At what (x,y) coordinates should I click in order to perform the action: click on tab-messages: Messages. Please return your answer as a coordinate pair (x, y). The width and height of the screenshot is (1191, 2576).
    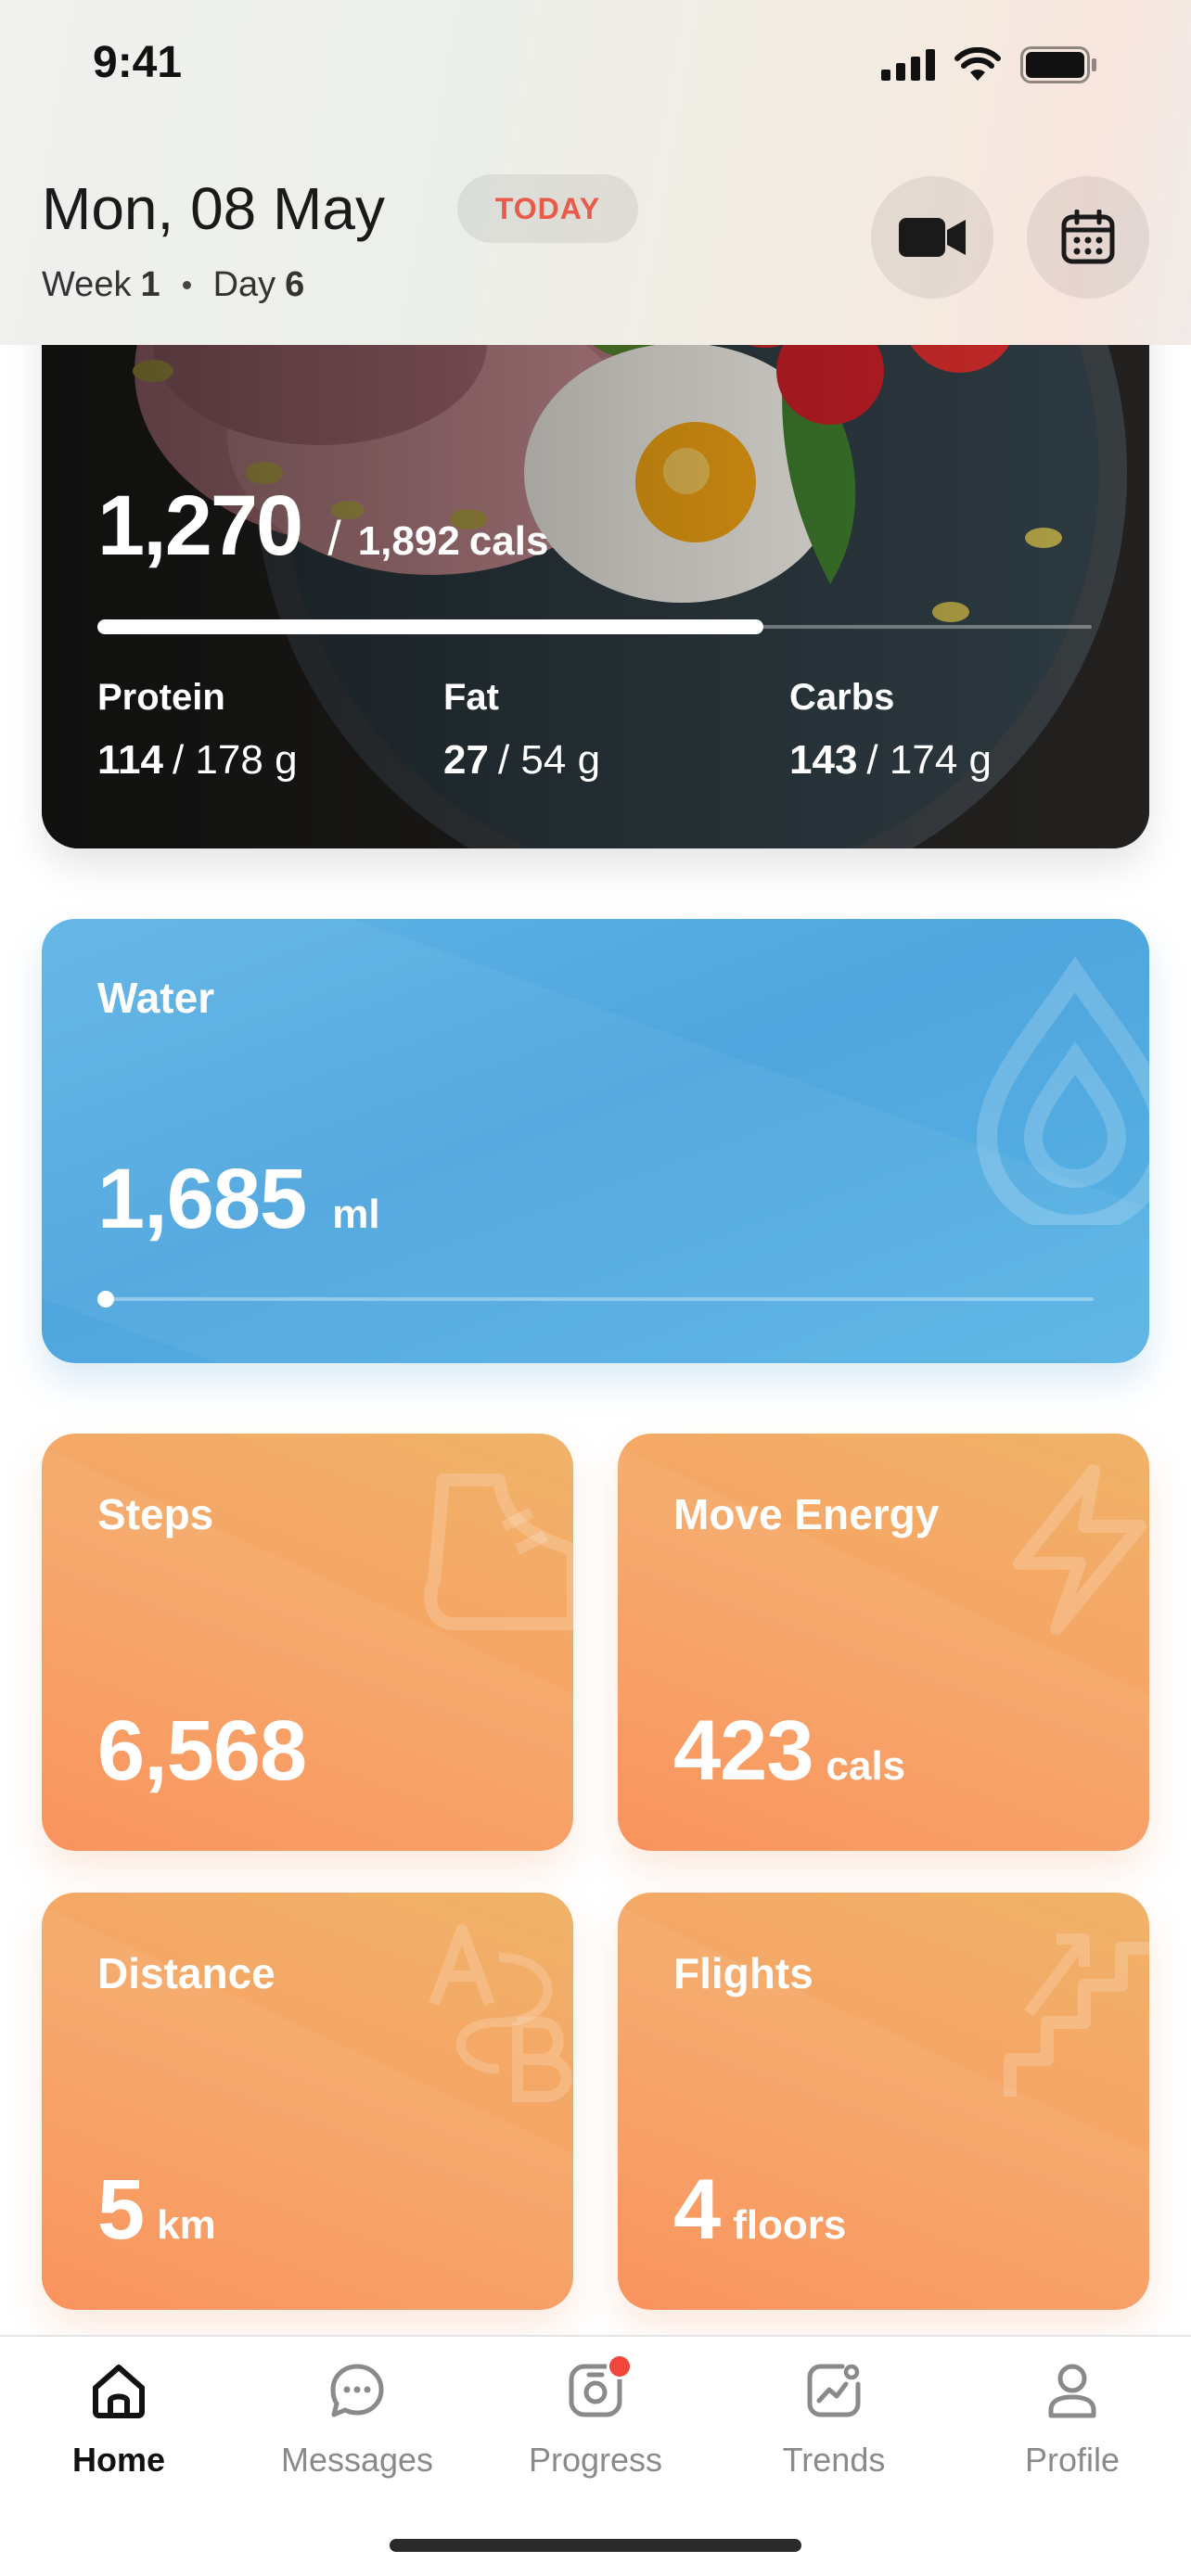
    Looking at the image, I should click on (357, 2430).